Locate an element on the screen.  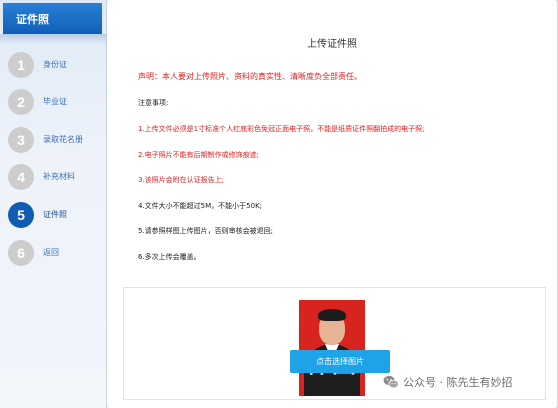
step-label: 证件照 is located at coordinates (55, 214).